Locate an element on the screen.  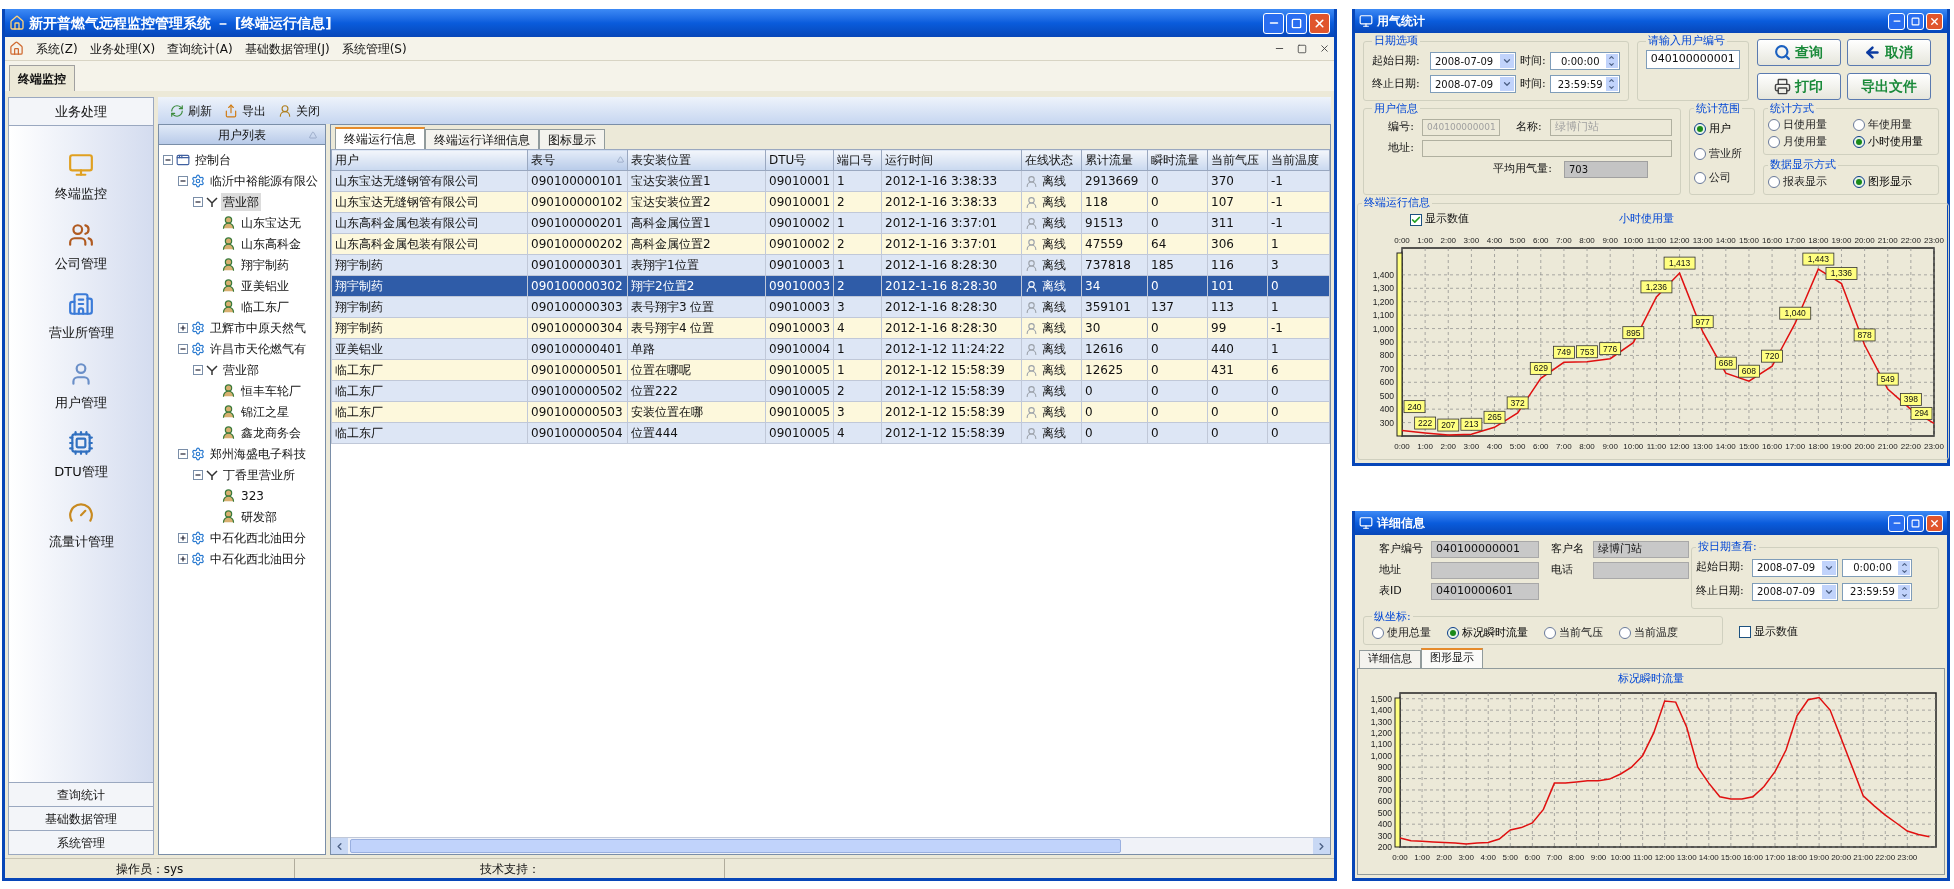
toolbar-button: 刷新 is located at coordinates (191, 110).